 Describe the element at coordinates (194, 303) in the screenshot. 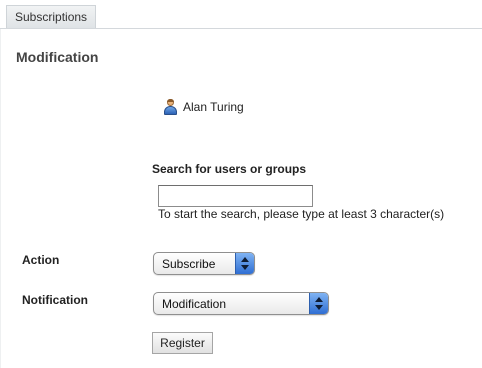

I see `notification-select-value: Modification` at that location.